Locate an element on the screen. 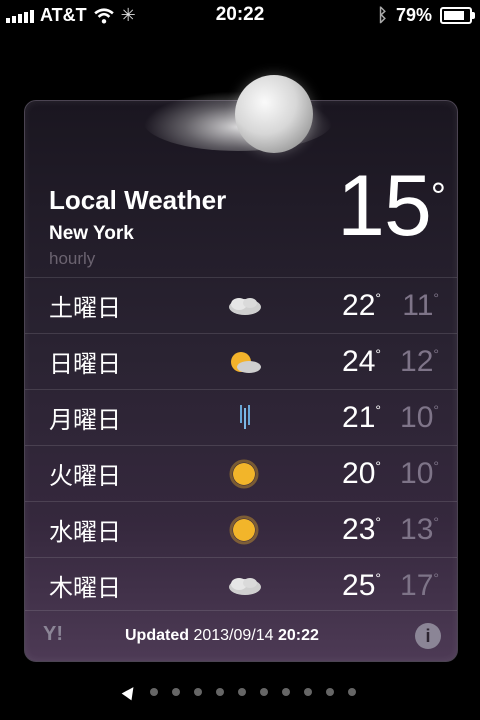  current-temperature: 15° is located at coordinates (391, 206).